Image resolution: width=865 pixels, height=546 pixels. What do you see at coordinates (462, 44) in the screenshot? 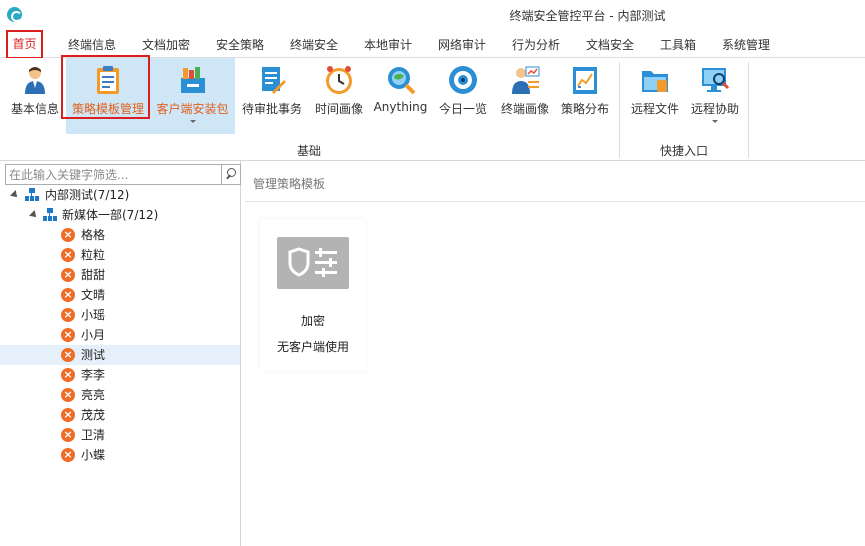
I see `tab-network-audit: 网络审计` at bounding box center [462, 44].